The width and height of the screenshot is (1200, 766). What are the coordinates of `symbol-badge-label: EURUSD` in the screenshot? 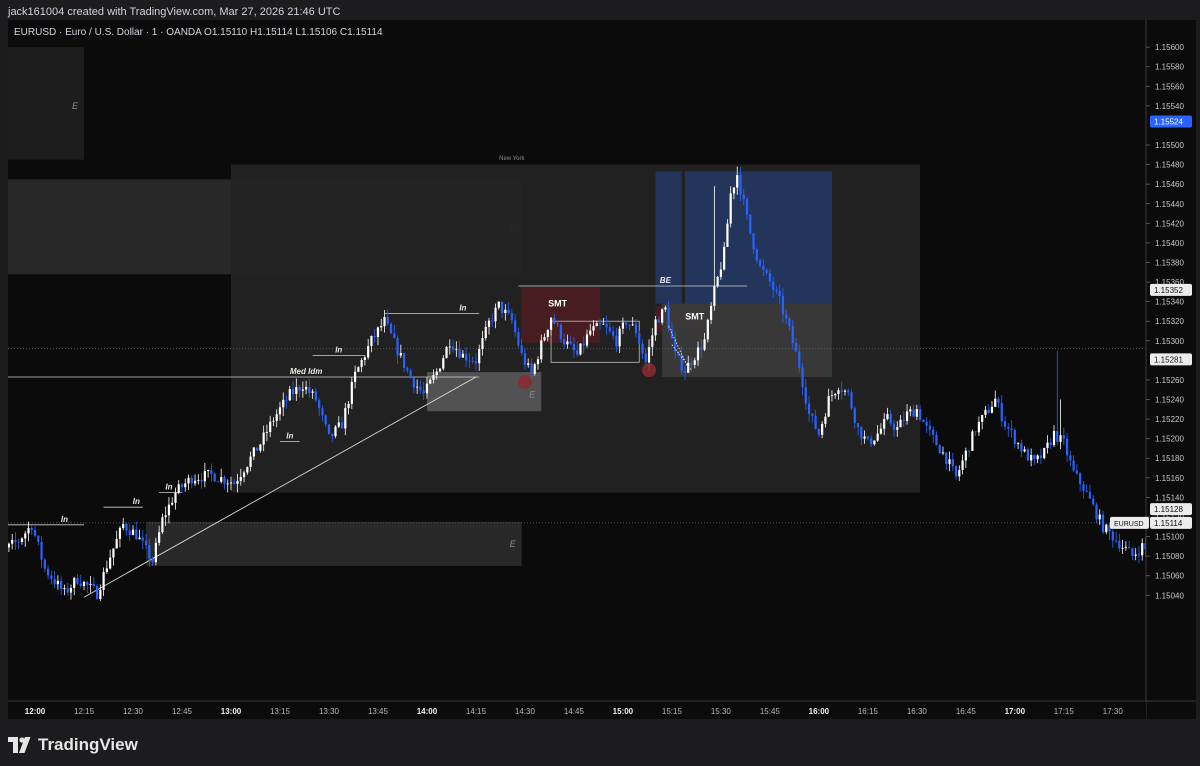 It's located at (1129, 524).